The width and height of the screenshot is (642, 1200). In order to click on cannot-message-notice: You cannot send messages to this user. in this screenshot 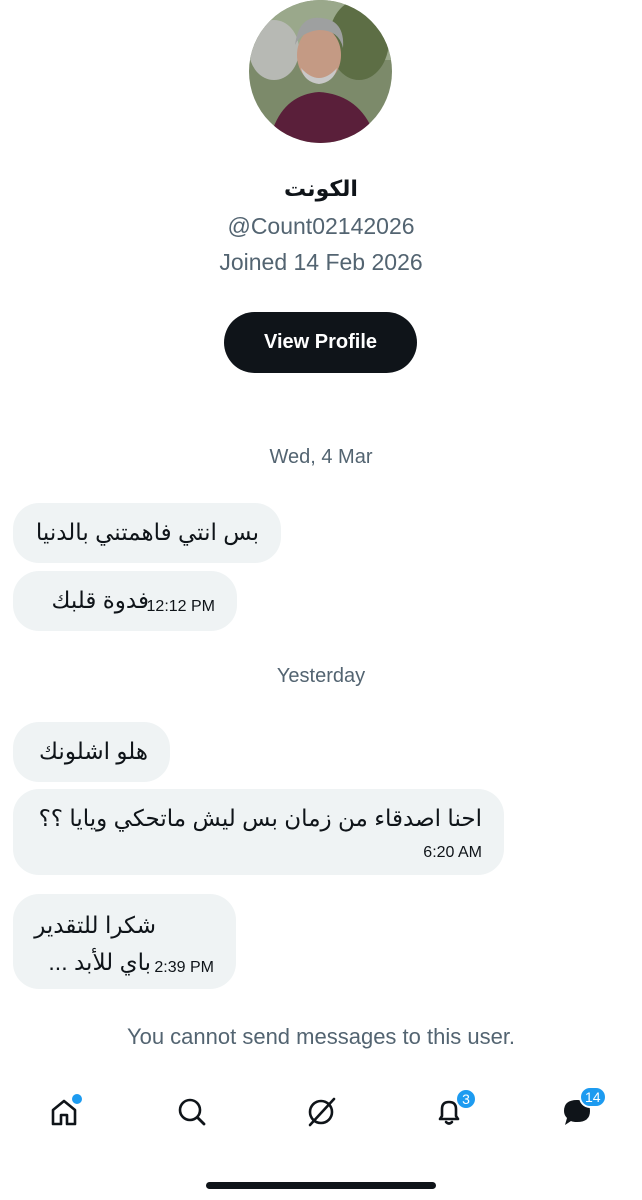, I will do `click(321, 1036)`.